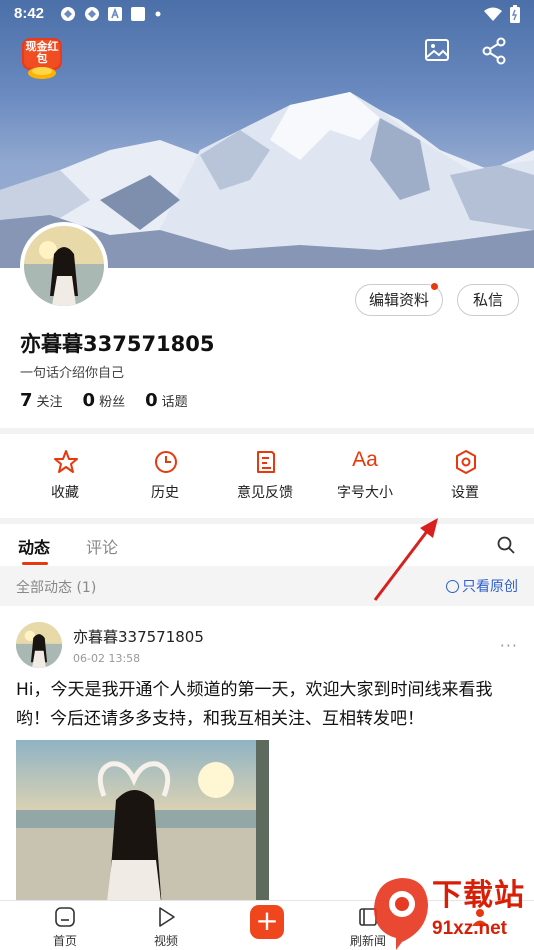 This screenshot has height=950, width=534. I want to click on status-bar: 8:42, so click(267, 14).